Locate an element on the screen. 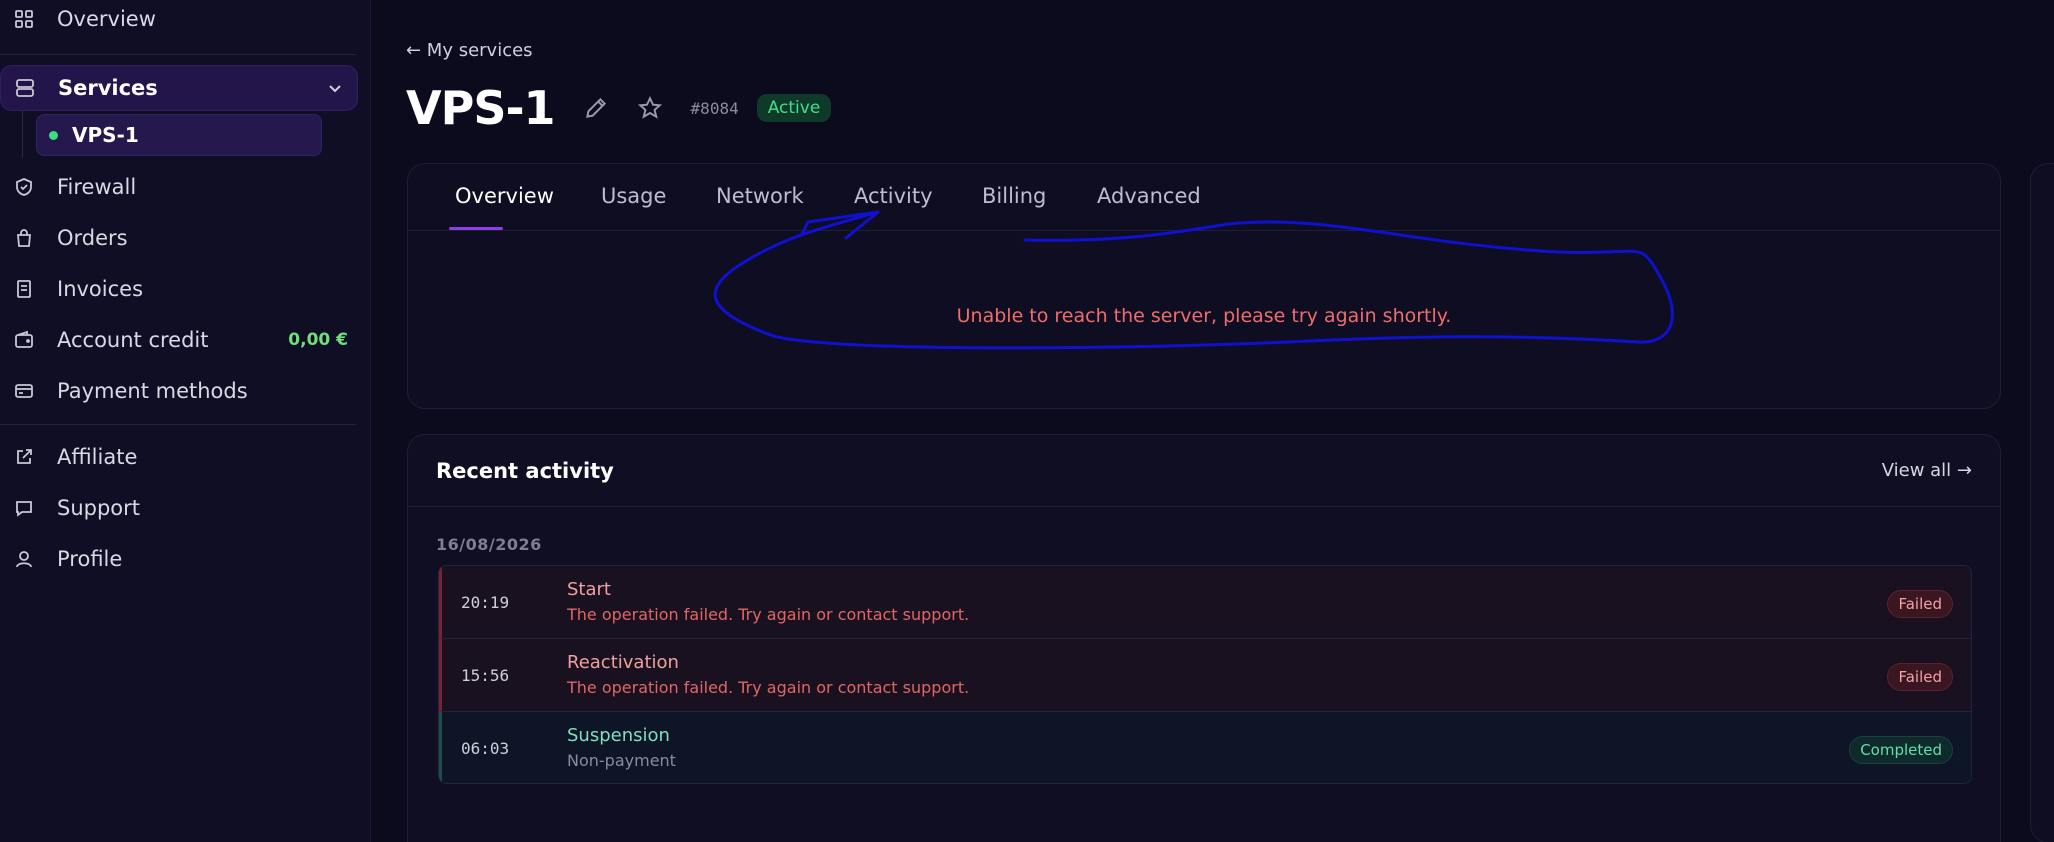 The width and height of the screenshot is (2054, 842). page-title: VPS-1 is located at coordinates (481, 108).